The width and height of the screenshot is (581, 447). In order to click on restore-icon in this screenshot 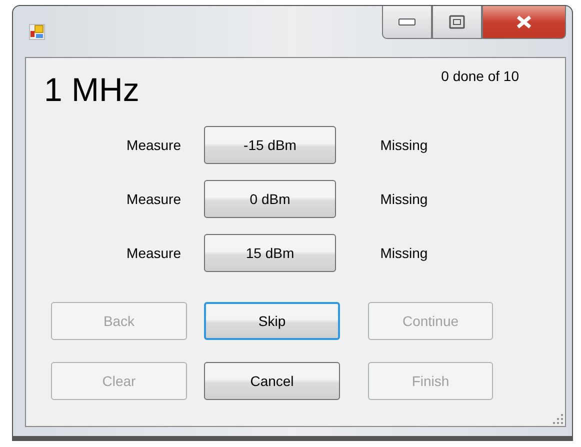, I will do `click(457, 22)`.